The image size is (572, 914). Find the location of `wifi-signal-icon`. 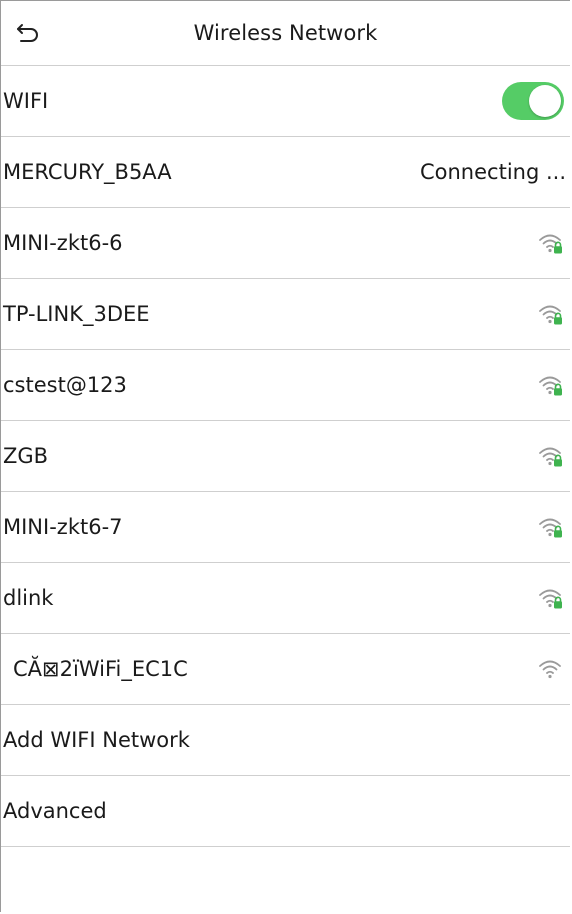

wifi-signal-icon is located at coordinates (551, 669).